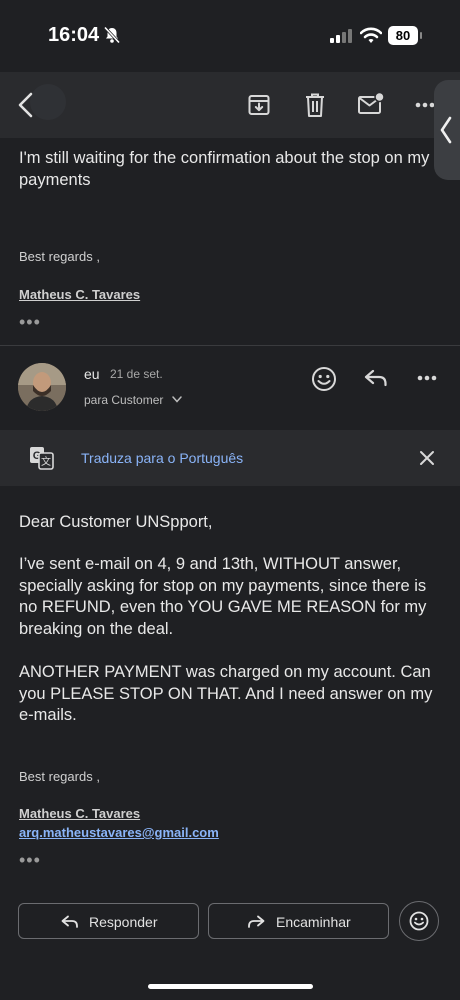 This screenshot has width=460, height=1000. What do you see at coordinates (371, 104) in the screenshot?
I see `mark-unread-icon` at bounding box center [371, 104].